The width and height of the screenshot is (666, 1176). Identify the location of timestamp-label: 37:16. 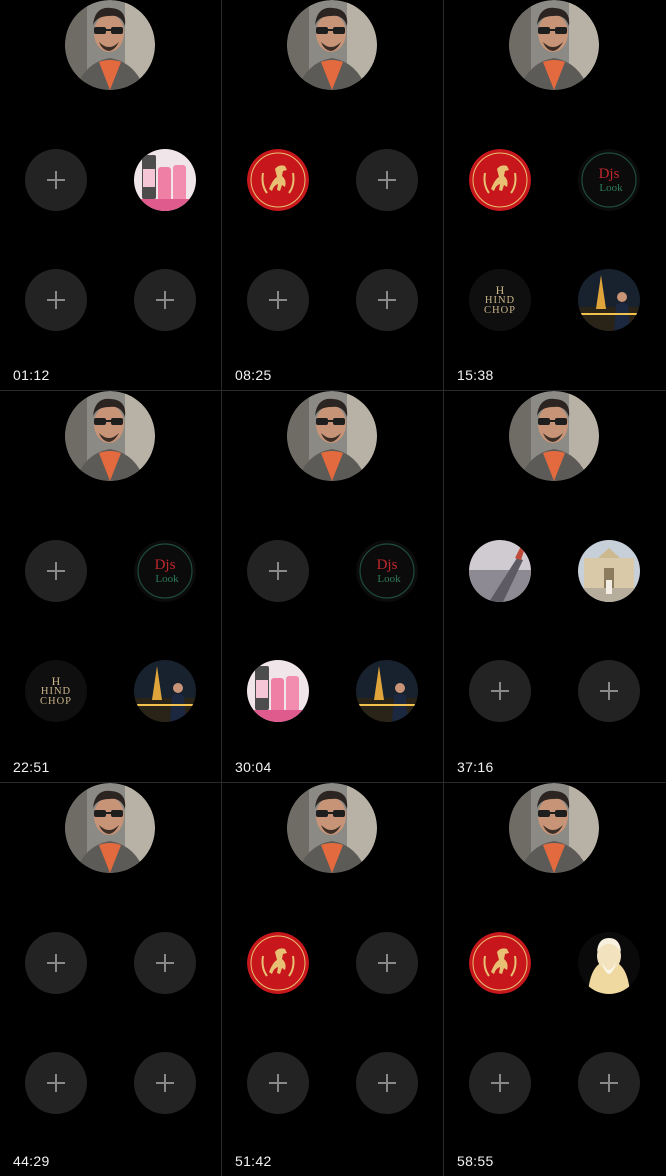
(475, 767).